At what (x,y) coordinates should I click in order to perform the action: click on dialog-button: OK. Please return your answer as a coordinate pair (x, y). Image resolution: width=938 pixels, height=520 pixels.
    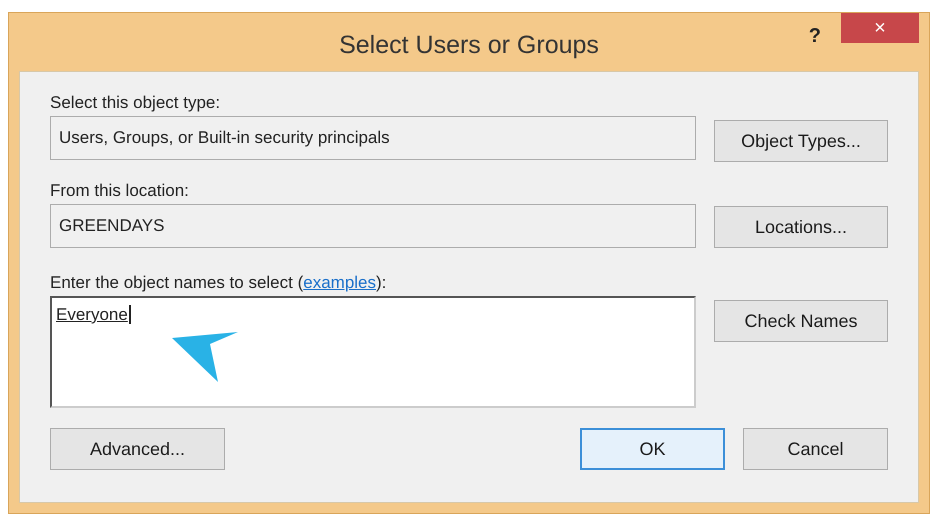
    Looking at the image, I should click on (652, 449).